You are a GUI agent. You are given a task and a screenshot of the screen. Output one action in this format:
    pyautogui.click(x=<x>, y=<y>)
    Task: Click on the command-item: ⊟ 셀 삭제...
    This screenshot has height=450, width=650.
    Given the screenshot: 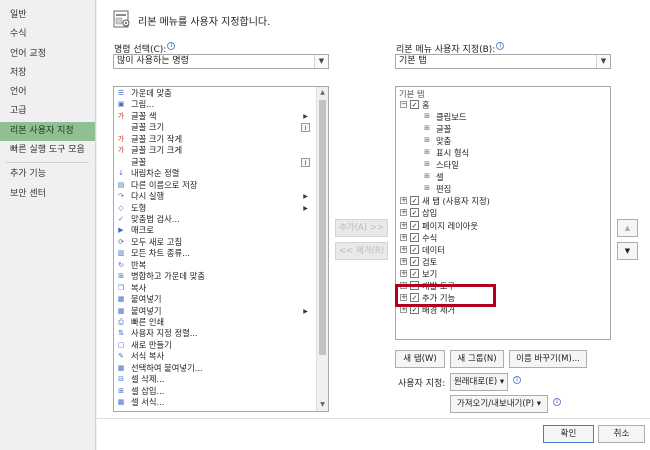 What is the action you would take?
    pyautogui.click(x=213, y=379)
    